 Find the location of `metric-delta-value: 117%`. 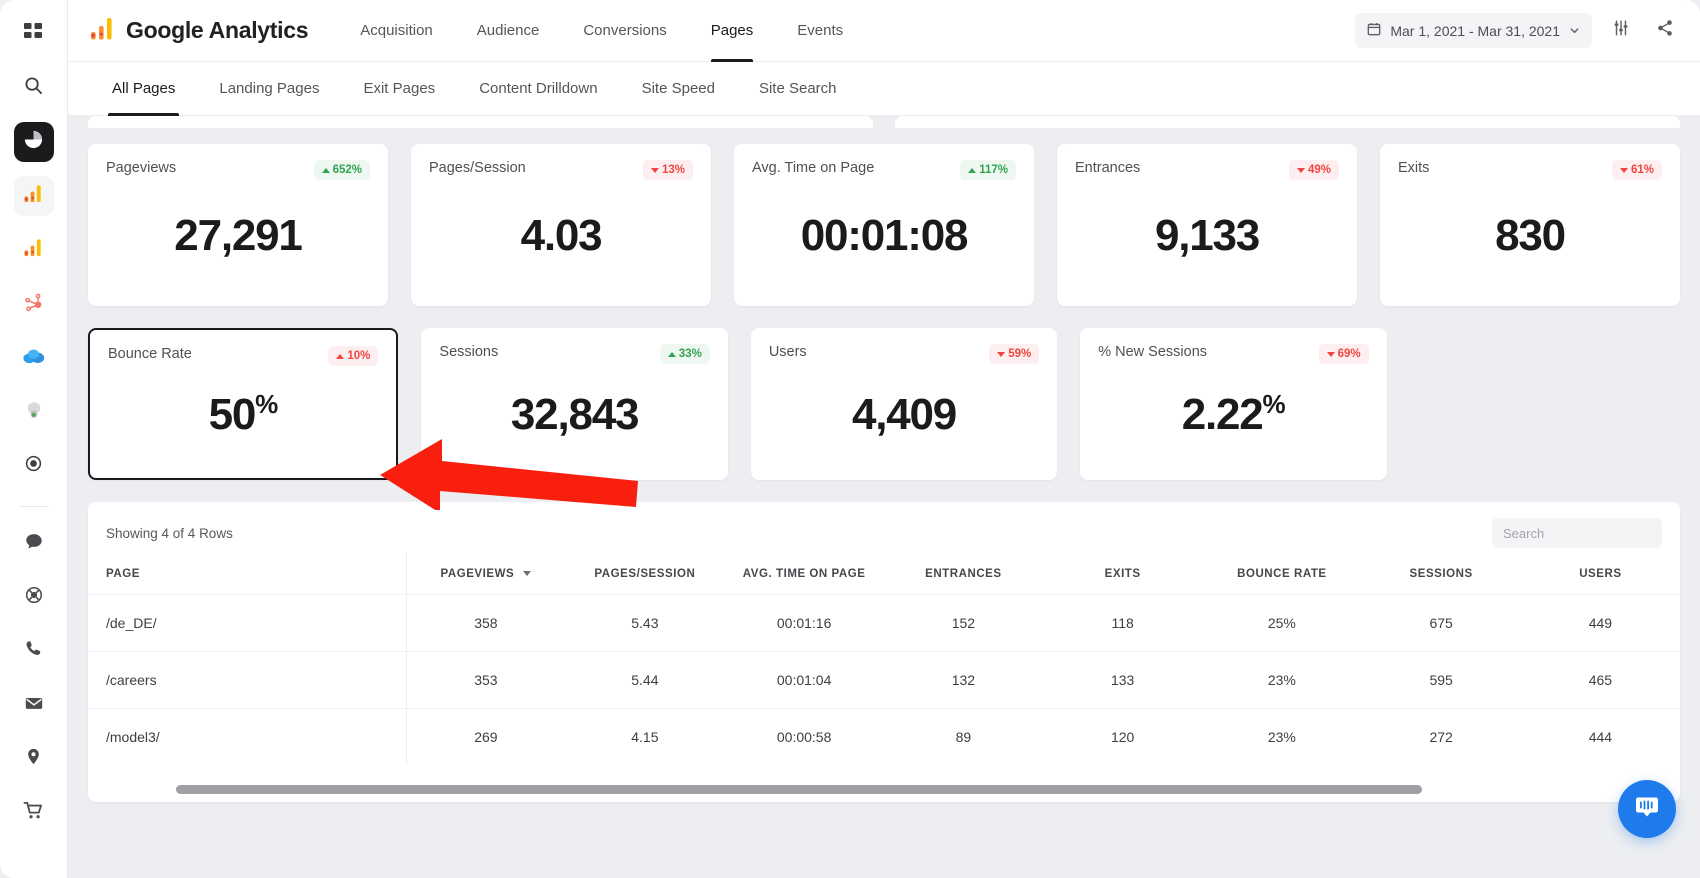

metric-delta-value: 117% is located at coordinates (993, 170).